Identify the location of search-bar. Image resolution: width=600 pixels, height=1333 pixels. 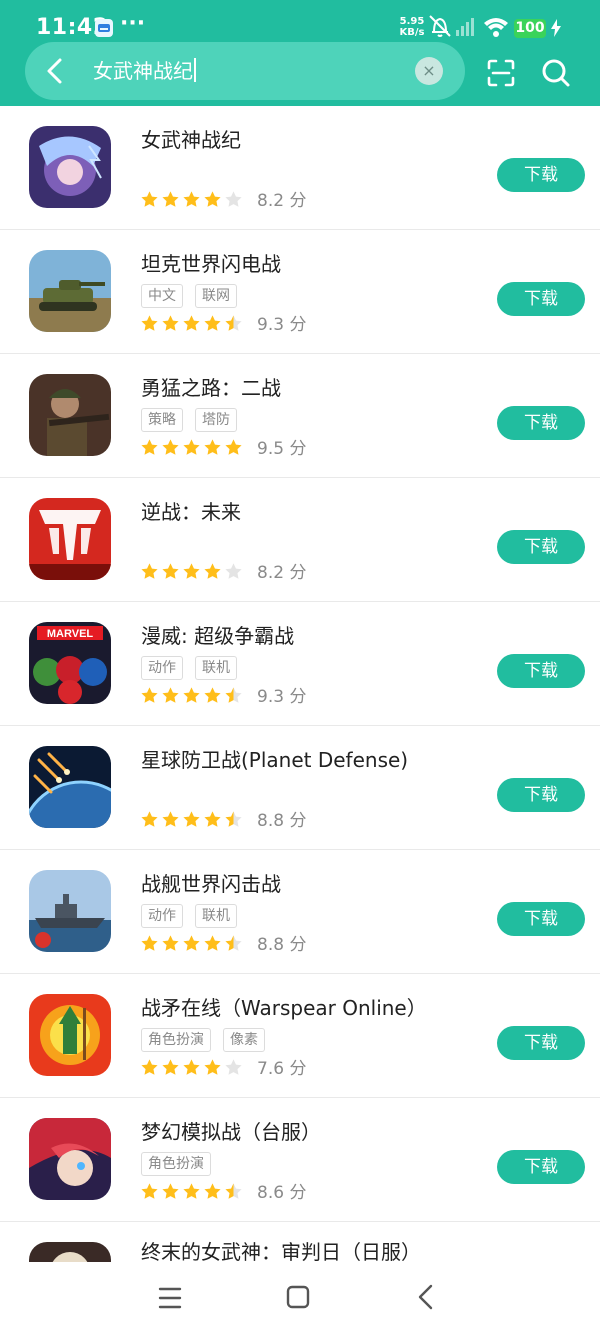
(245, 71).